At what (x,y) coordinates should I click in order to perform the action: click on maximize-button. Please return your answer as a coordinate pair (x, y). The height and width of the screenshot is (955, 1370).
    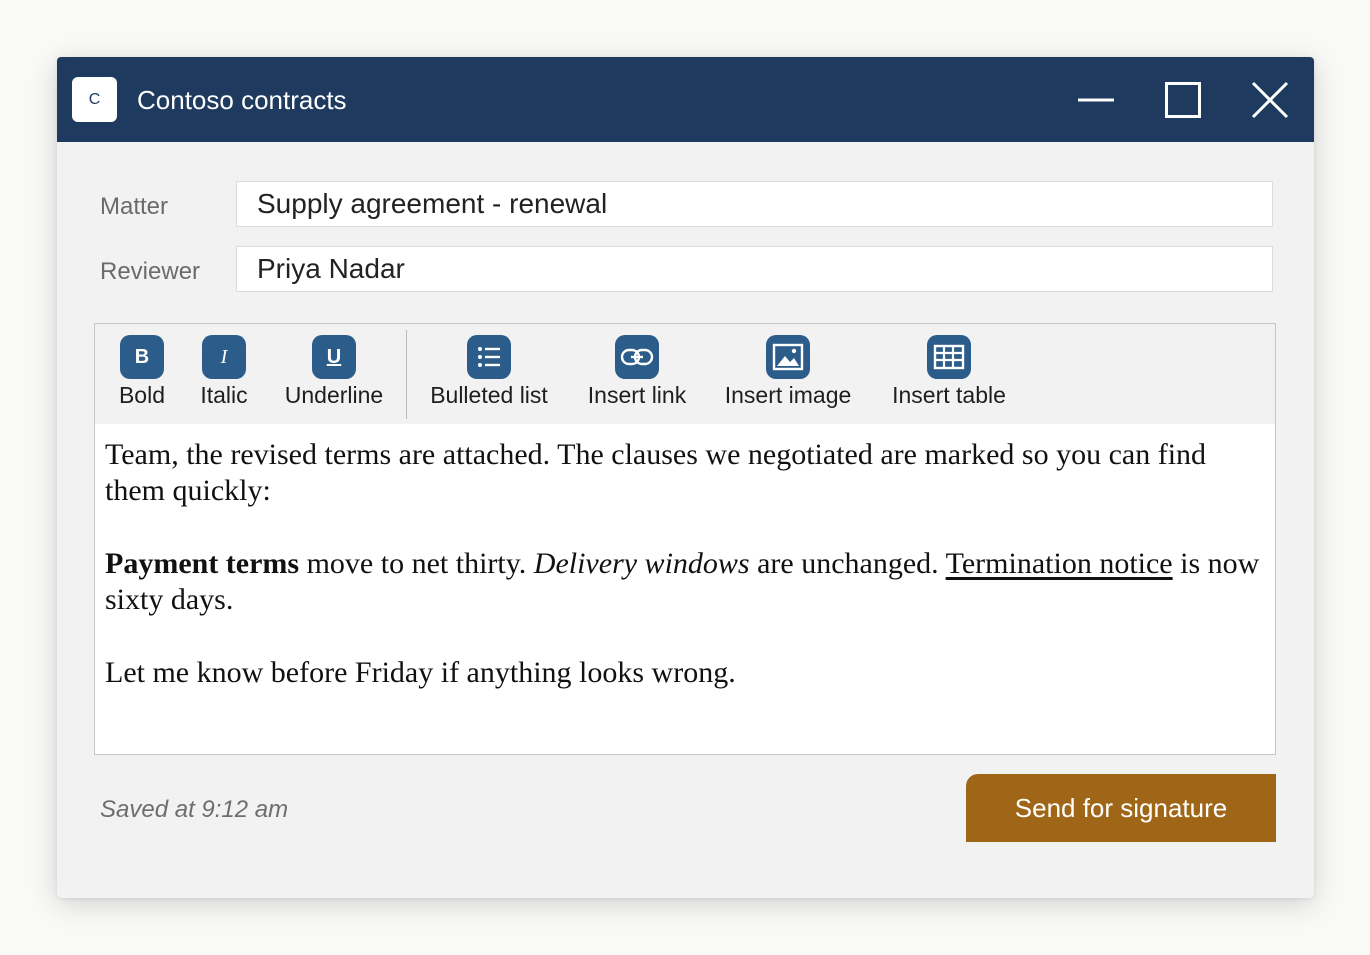
    Looking at the image, I should click on (1183, 100).